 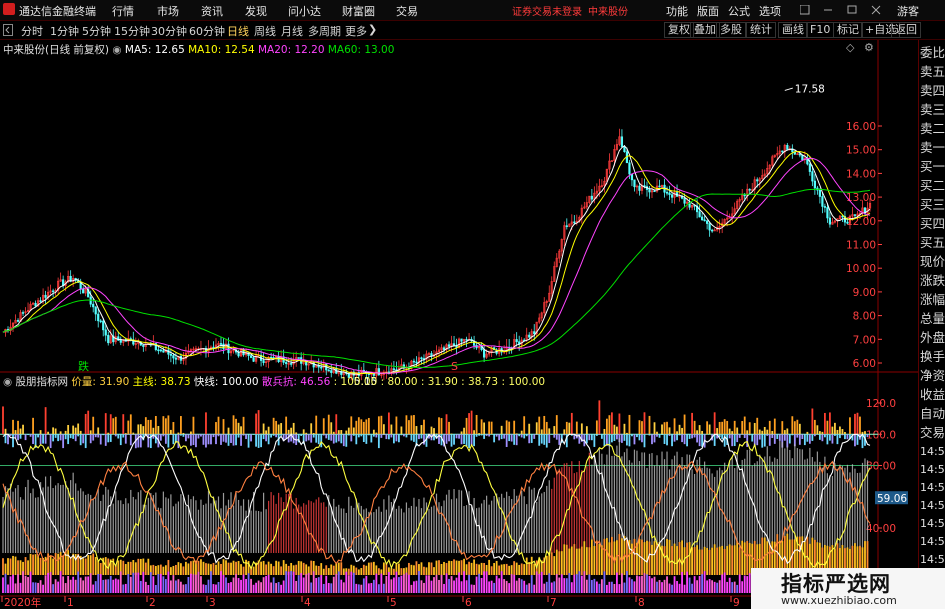 I want to click on period-30min: 30分钟, so click(x=169, y=31).